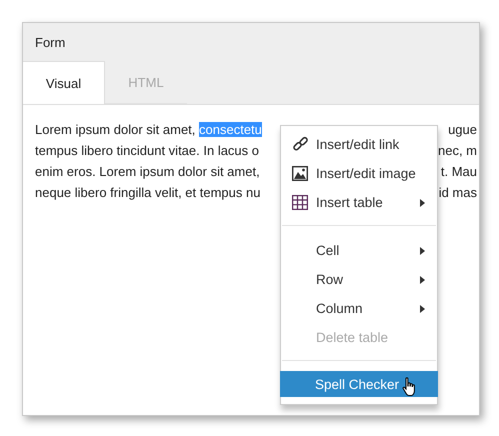  What do you see at coordinates (359, 308) in the screenshot?
I see `menu-item: Column` at bounding box center [359, 308].